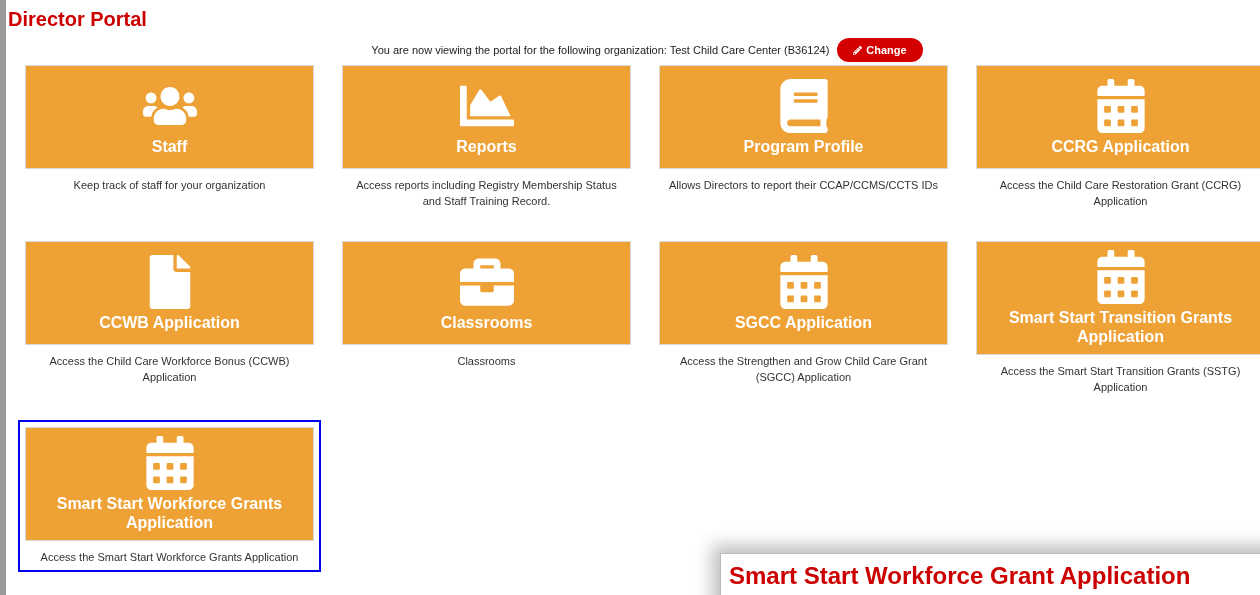 The image size is (1260, 595). Describe the element at coordinates (1120, 146) in the screenshot. I see `tile-title: CCRG Application` at that location.